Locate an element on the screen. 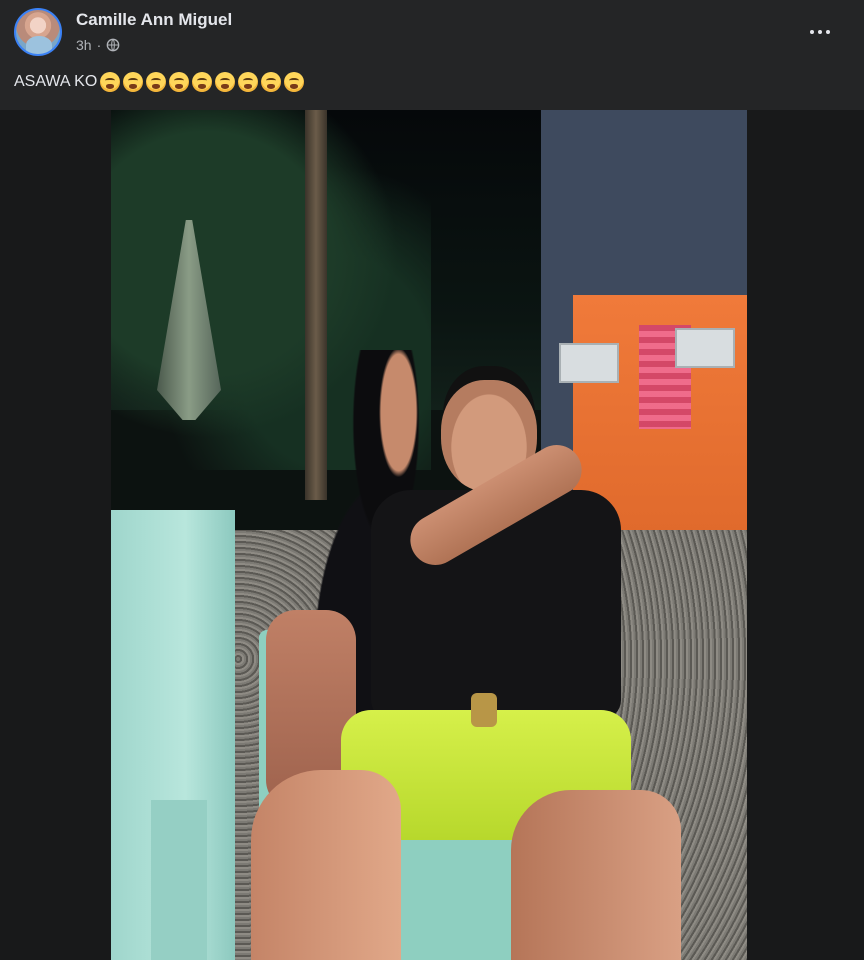  caption-emoji-row is located at coordinates (201, 82).